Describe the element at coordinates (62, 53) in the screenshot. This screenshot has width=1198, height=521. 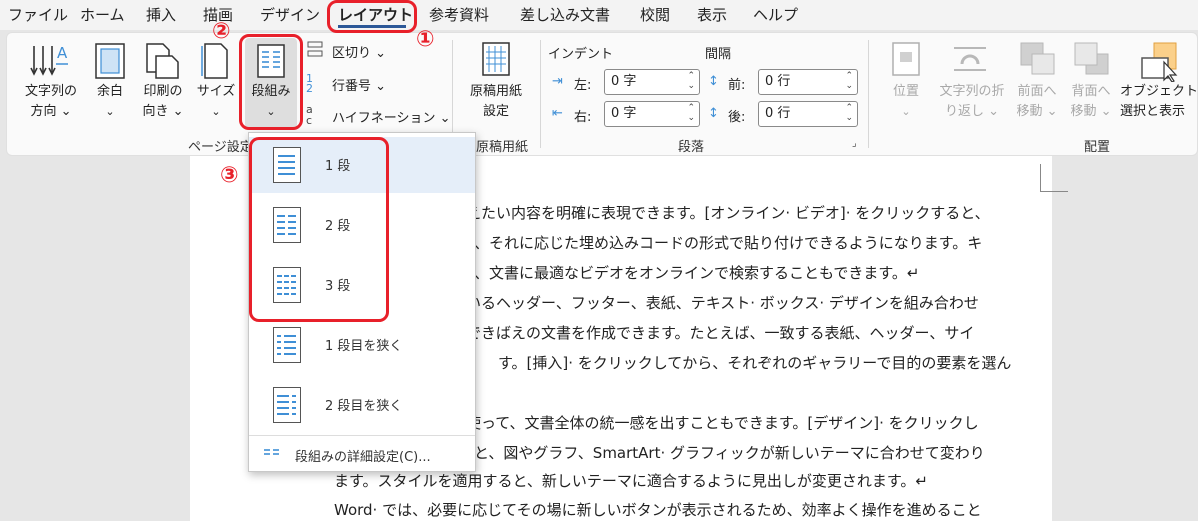
I see `svg-text: A` at that location.